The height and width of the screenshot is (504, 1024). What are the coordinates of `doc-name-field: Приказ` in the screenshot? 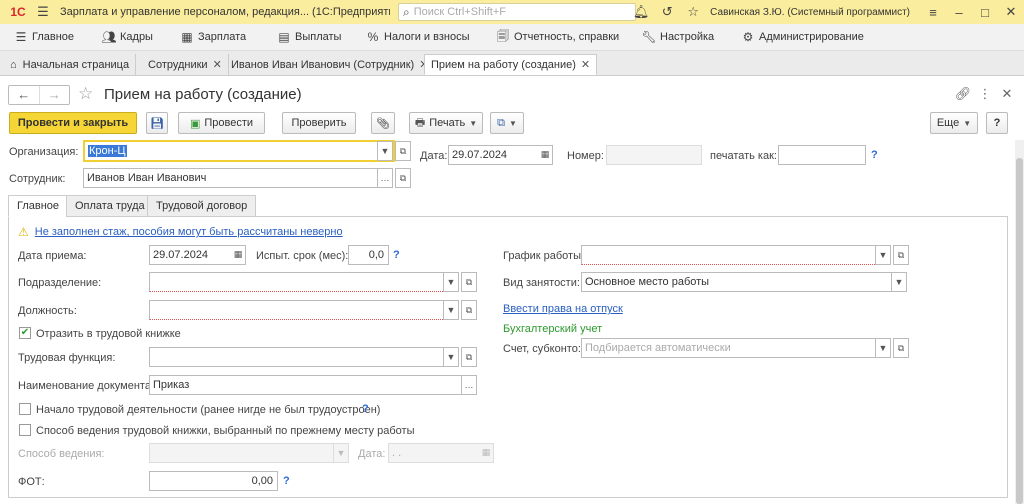 It's located at (306, 385).